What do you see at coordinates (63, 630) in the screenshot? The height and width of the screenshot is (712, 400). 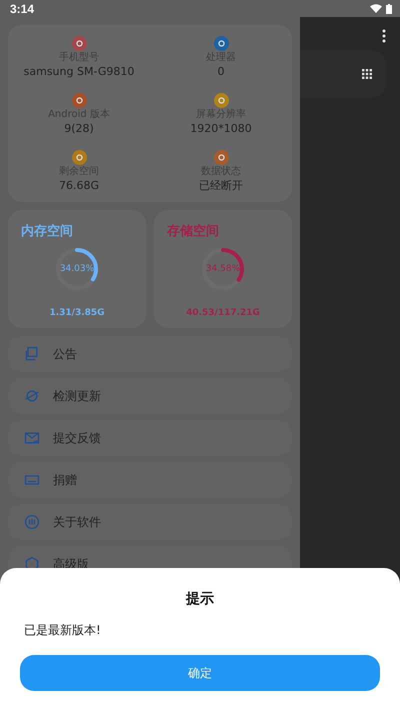 I see `dialog-message: 已是最新版本!` at bounding box center [63, 630].